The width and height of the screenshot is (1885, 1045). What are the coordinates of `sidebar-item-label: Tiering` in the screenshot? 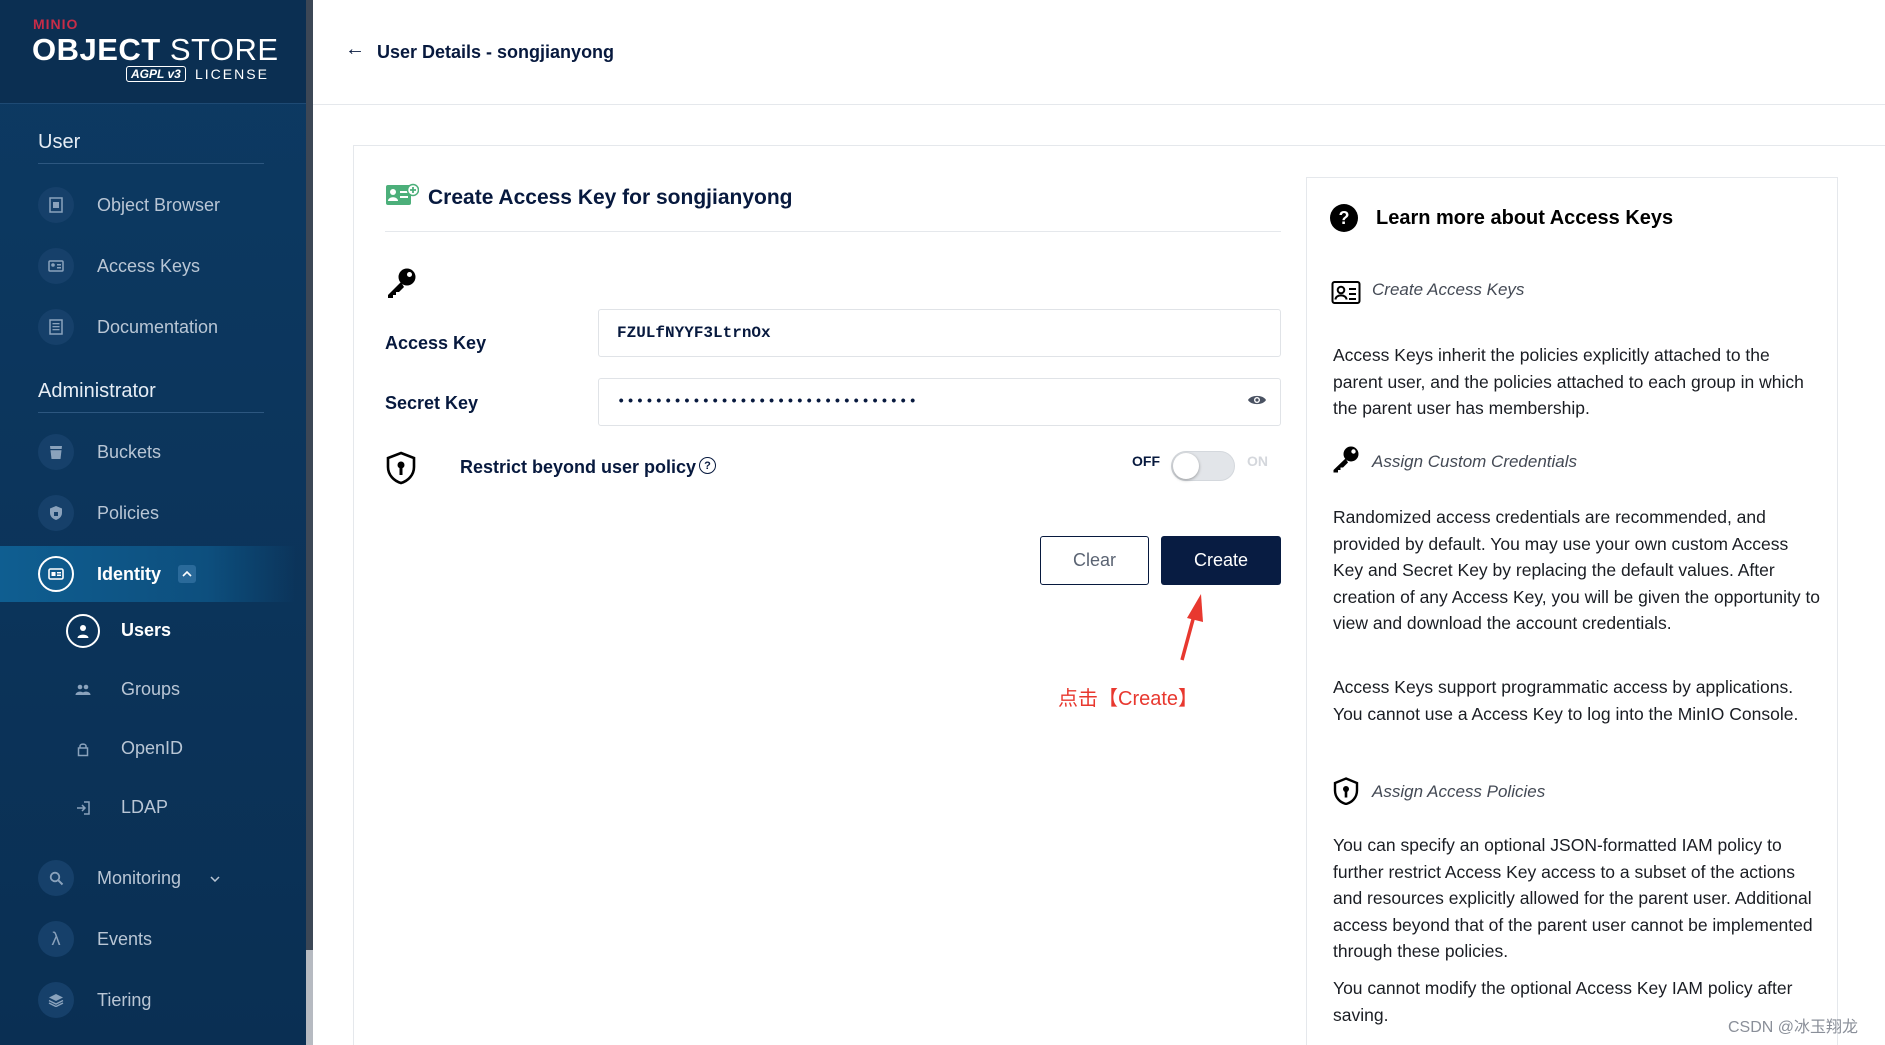 It's located at (124, 999).